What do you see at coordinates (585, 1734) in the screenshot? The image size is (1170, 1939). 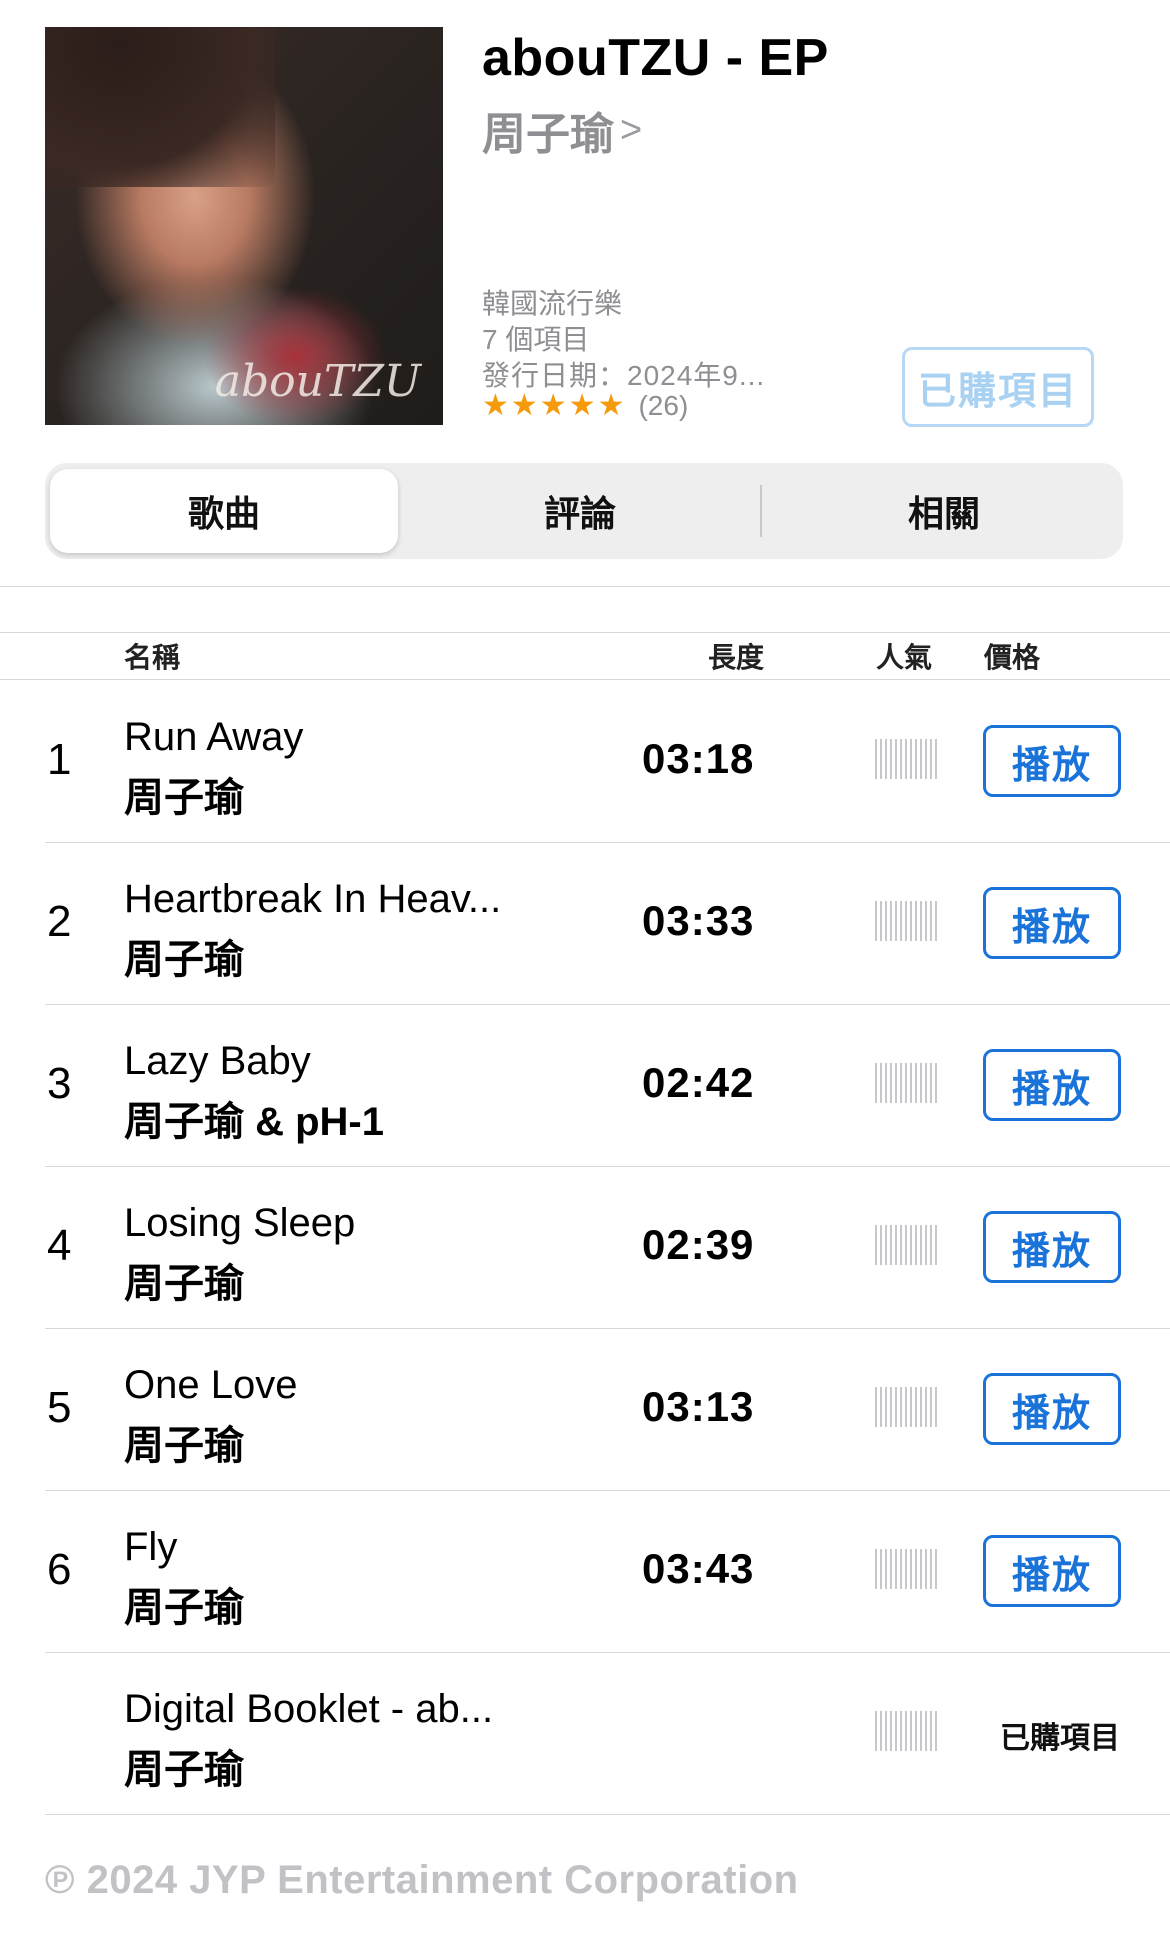 I see `track-row: Digital Booklet - ab... 周子瑜 已購項目` at bounding box center [585, 1734].